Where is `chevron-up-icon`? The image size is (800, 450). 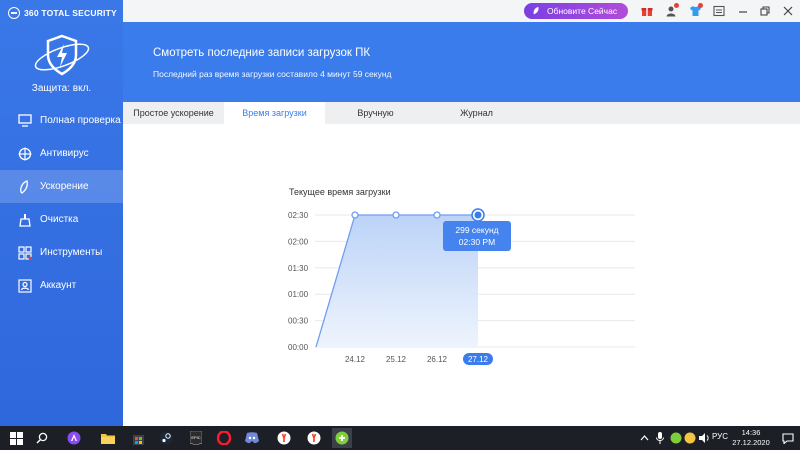
chevron-up-icon is located at coordinates (644, 438).